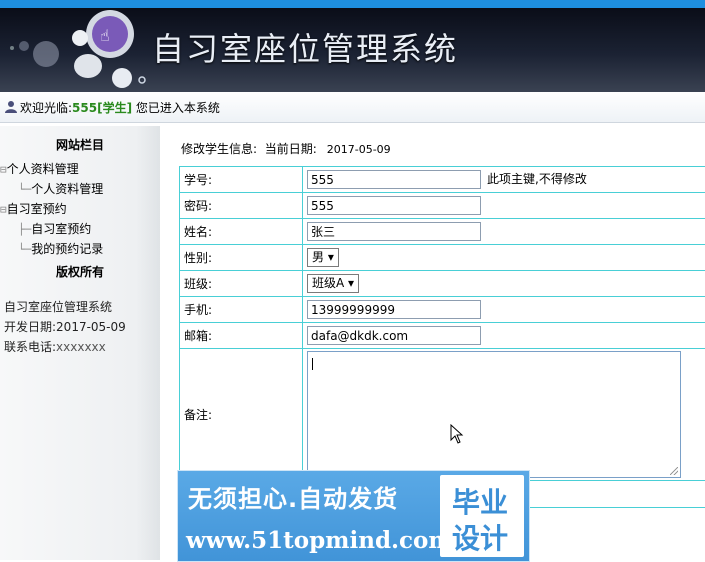 The height and width of the screenshot is (562, 705). I want to click on email-input: dafa@dkdk.com, so click(394, 335).